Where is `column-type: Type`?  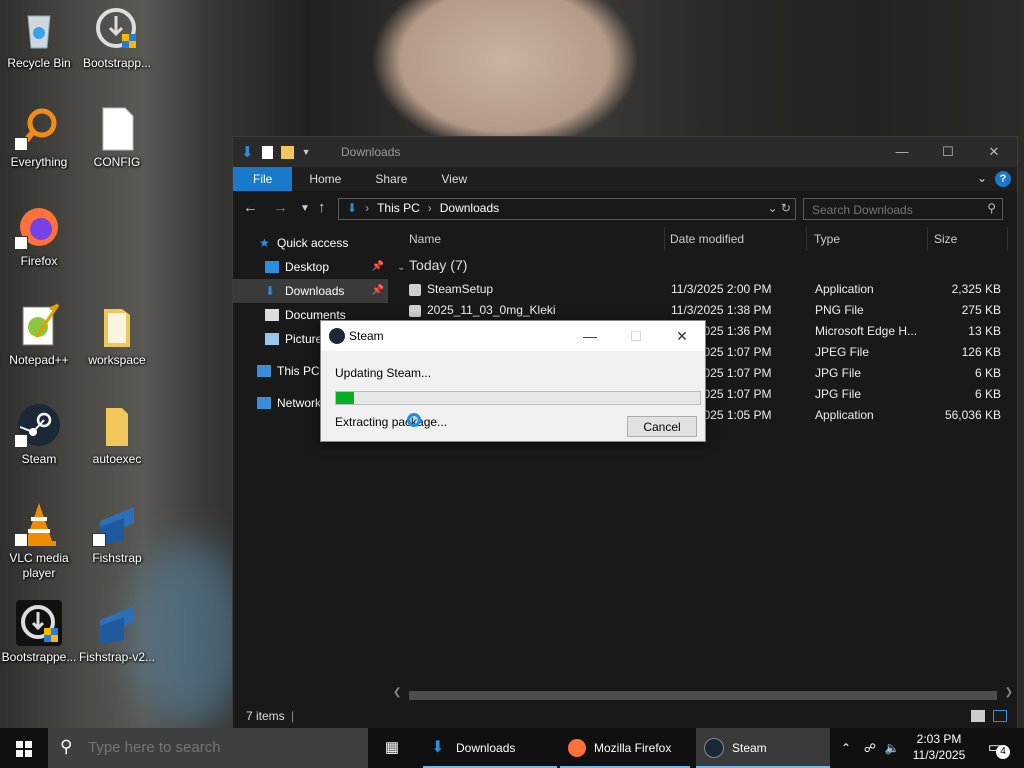
column-type: Type is located at coordinates (867, 239).